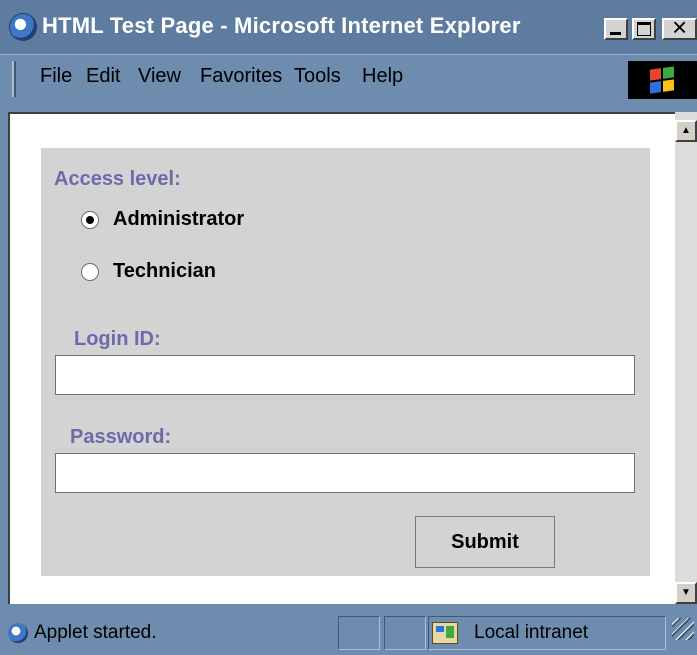  What do you see at coordinates (531, 632) in the screenshot?
I see `zone-text: Local intranet` at bounding box center [531, 632].